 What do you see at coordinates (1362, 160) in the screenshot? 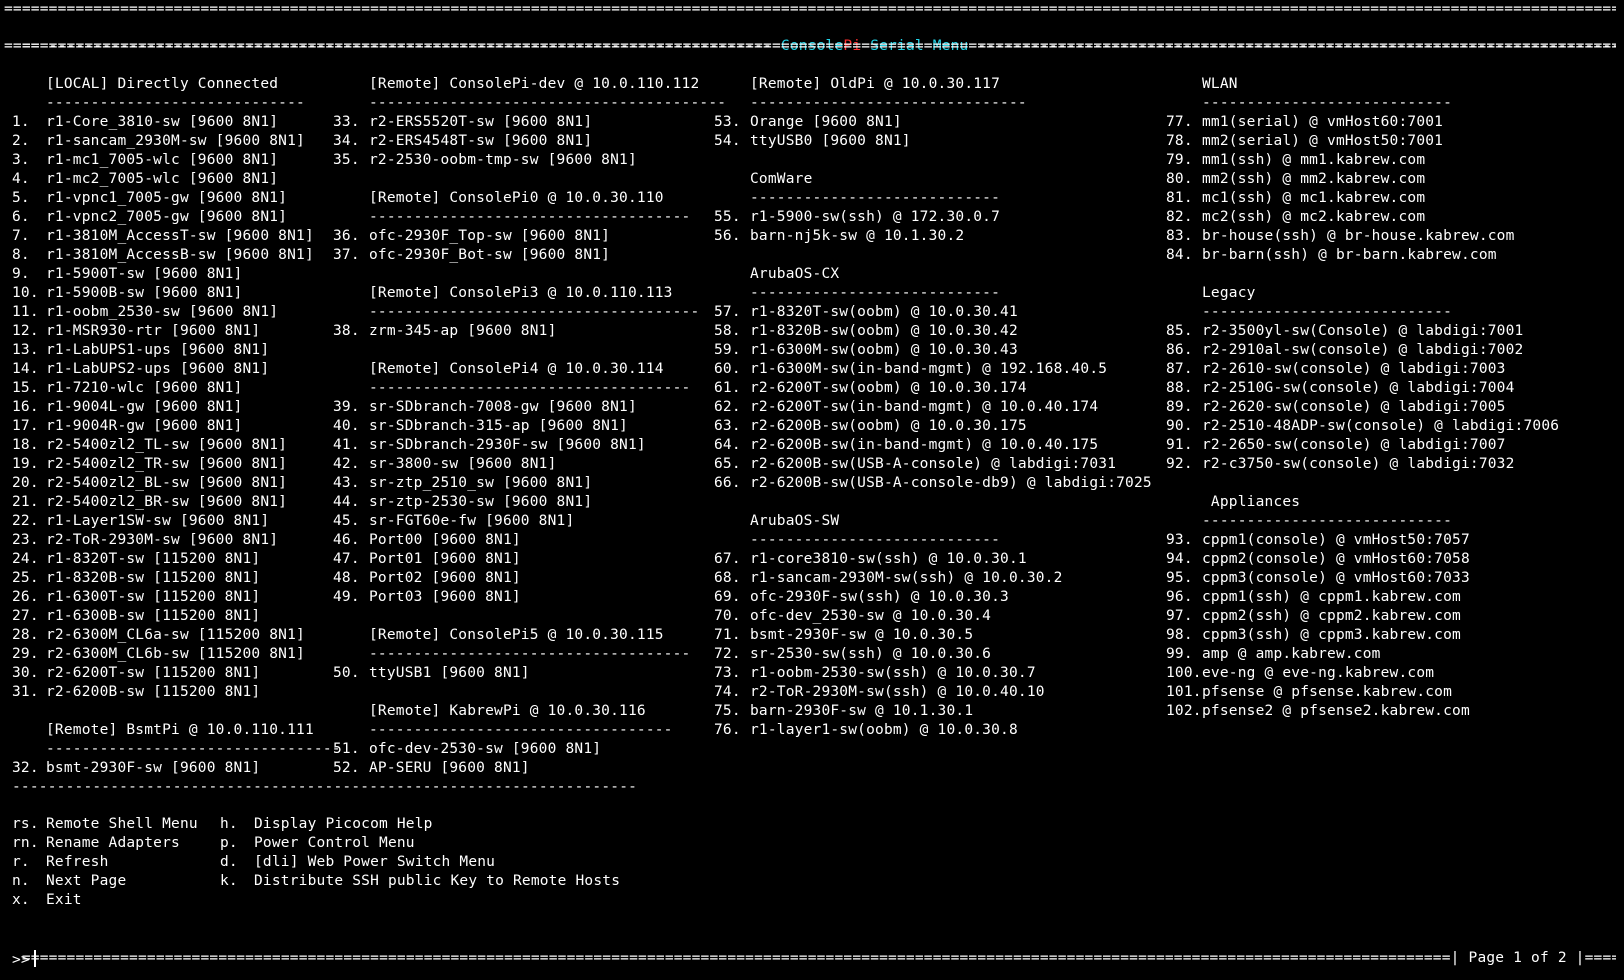
I see `menu-item: 79. mm1(ssh) @ mm1.kabrew.com` at bounding box center [1362, 160].